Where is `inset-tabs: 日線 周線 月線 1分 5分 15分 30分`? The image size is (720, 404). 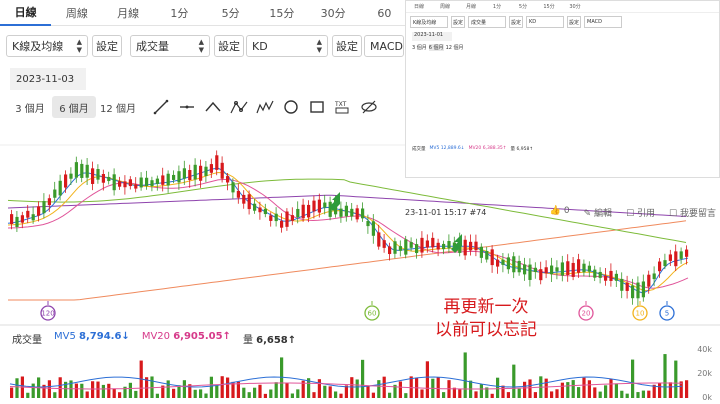 inset-tabs: 日線 周線 月線 1分 5分 15分 30分 is located at coordinates (562, 7).